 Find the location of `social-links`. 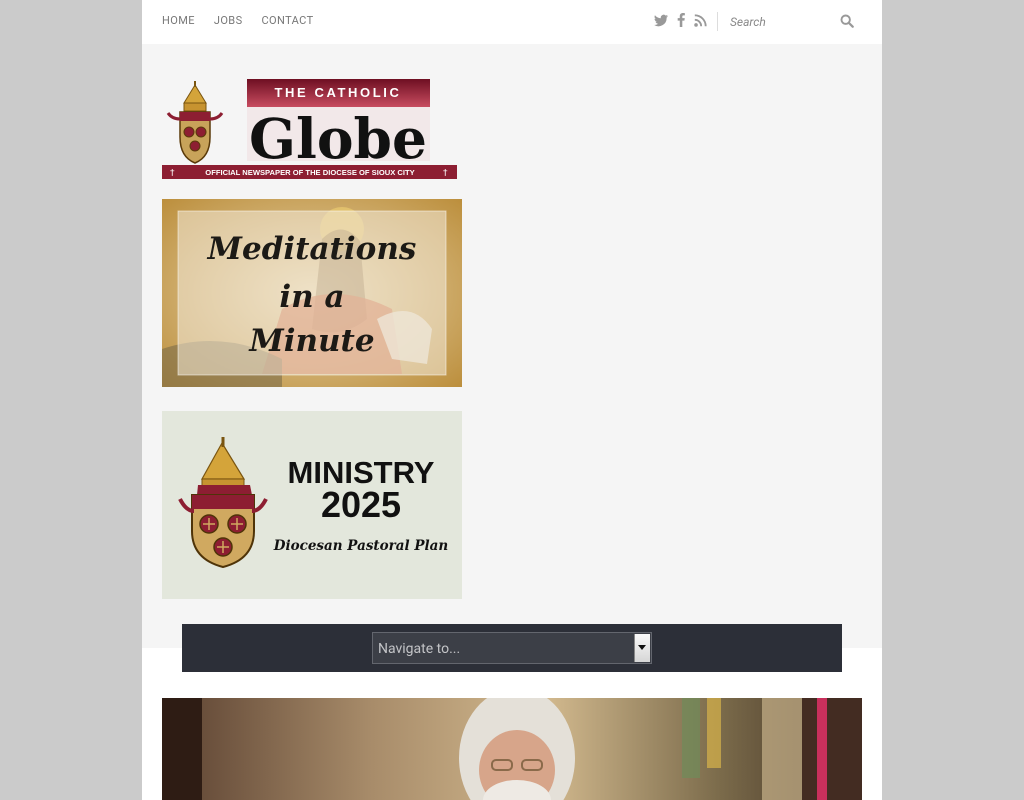

social-links is located at coordinates (680, 20).